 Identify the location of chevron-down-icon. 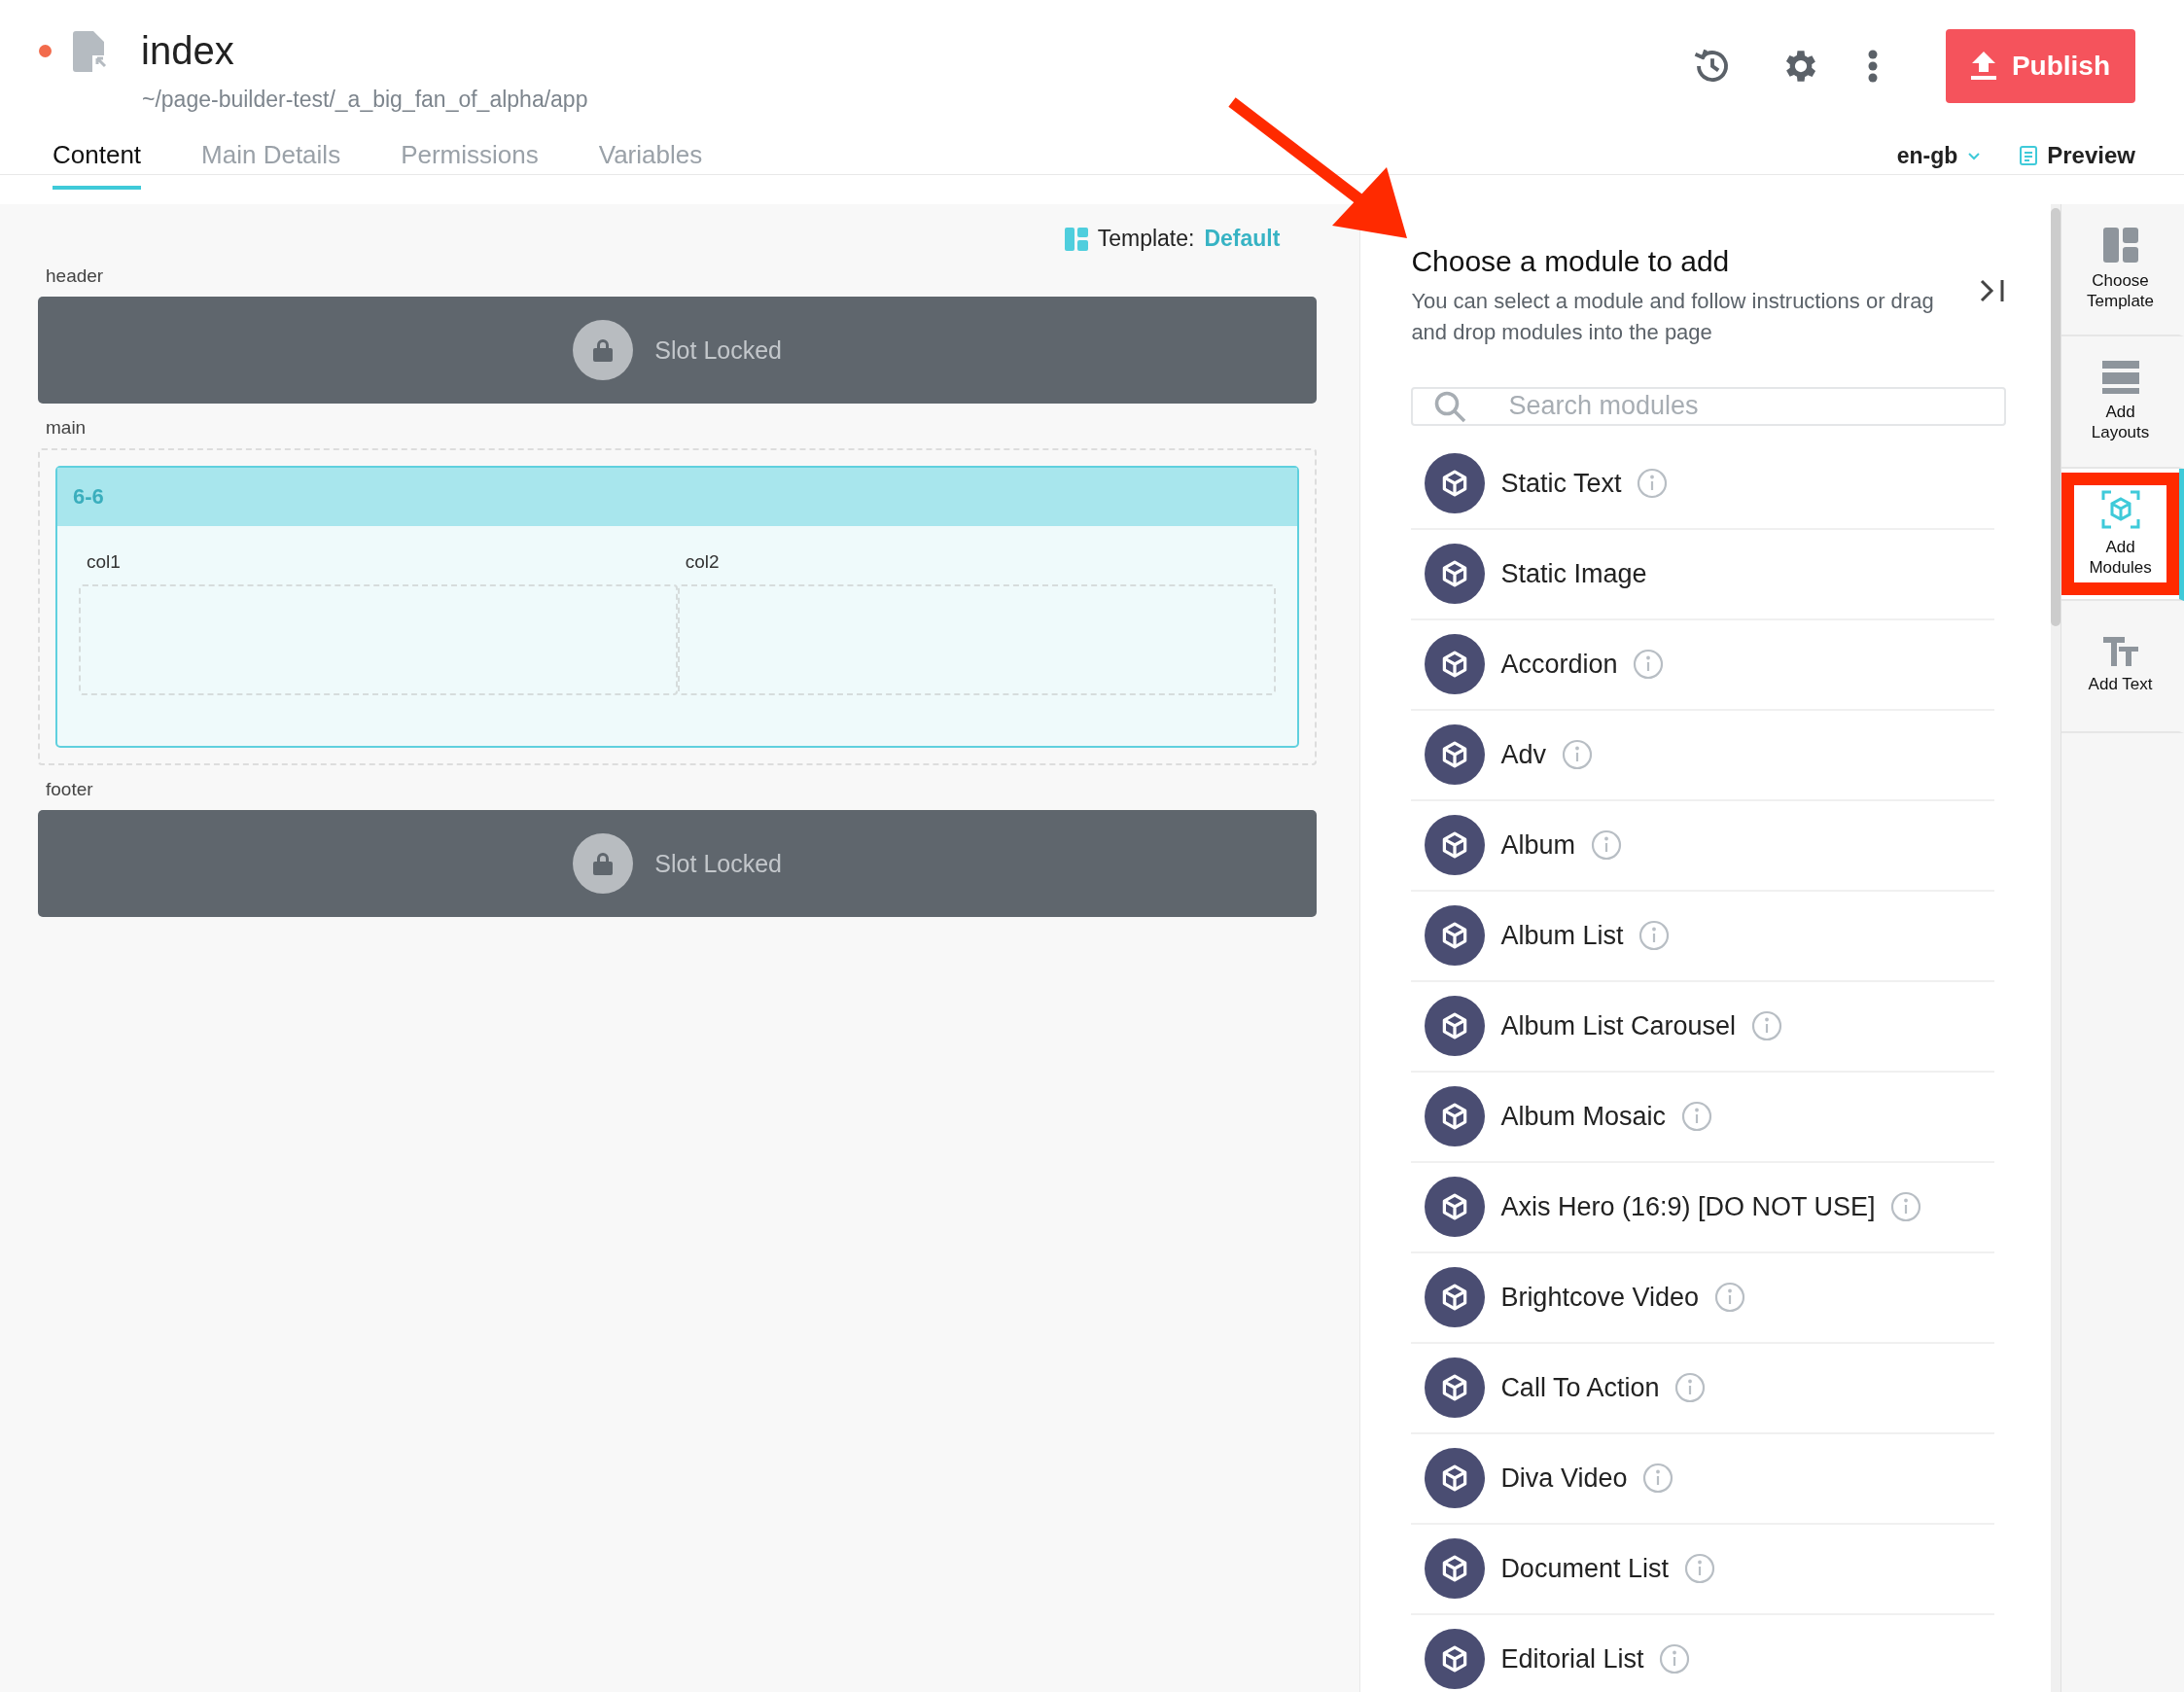
(1974, 155).